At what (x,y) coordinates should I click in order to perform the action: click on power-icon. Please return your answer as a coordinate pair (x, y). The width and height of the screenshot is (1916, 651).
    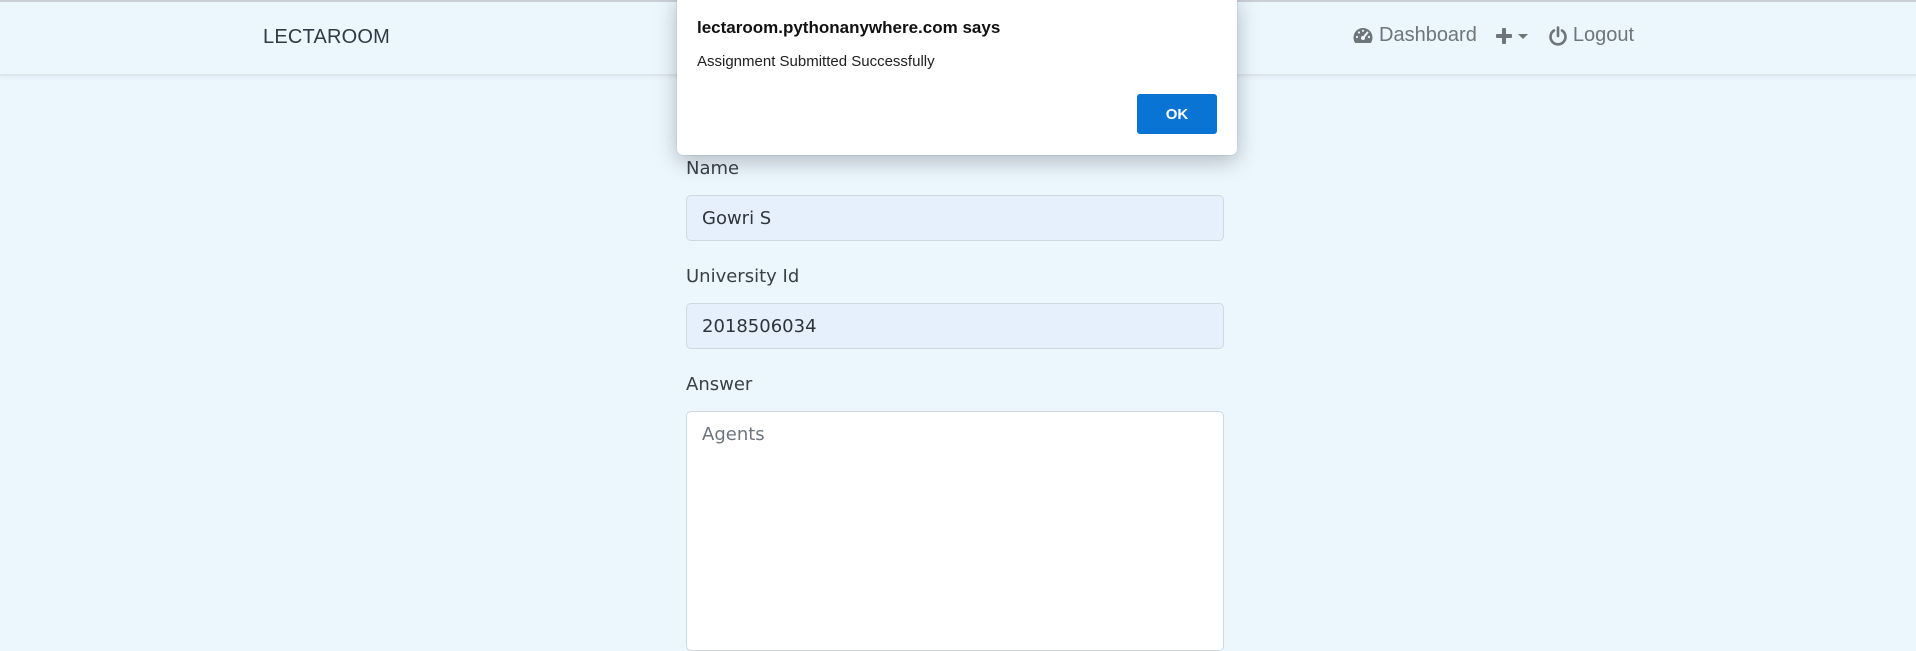
    Looking at the image, I should click on (1558, 35).